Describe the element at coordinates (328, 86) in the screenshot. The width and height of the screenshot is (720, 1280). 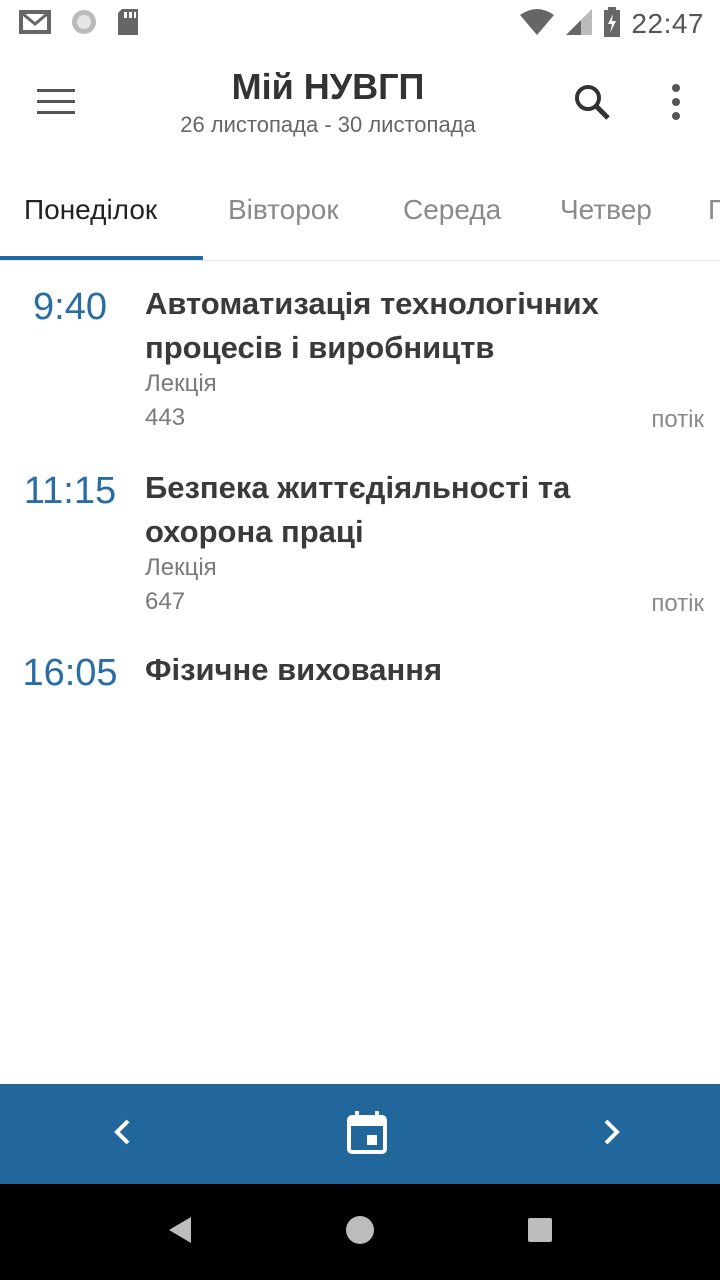
I see `page-title: Мій НУВГП` at that location.